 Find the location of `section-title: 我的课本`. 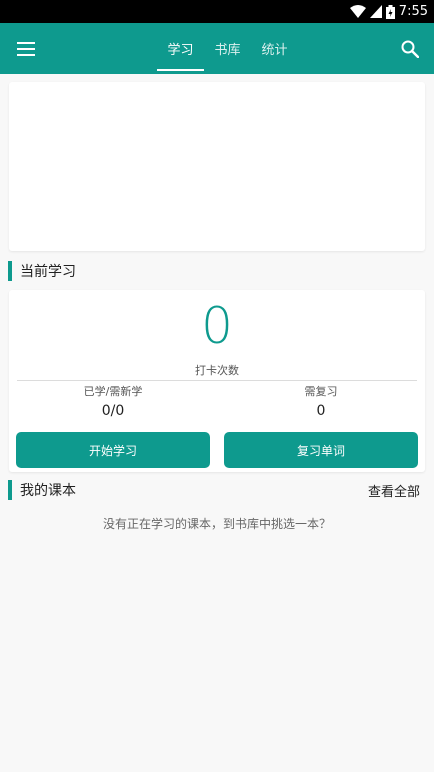

section-title: 我的课本 is located at coordinates (48, 491).